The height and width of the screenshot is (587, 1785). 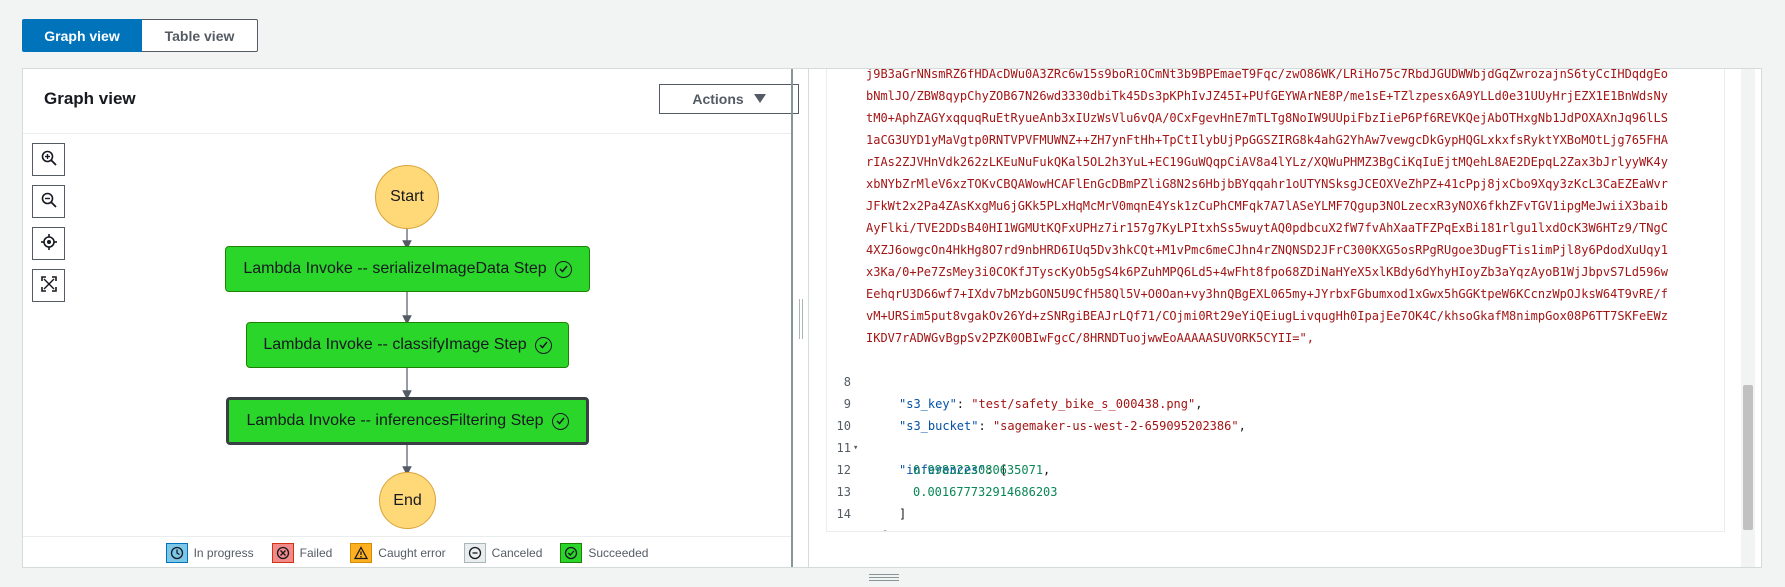 What do you see at coordinates (223, 552) in the screenshot?
I see `legend-label: In progress` at bounding box center [223, 552].